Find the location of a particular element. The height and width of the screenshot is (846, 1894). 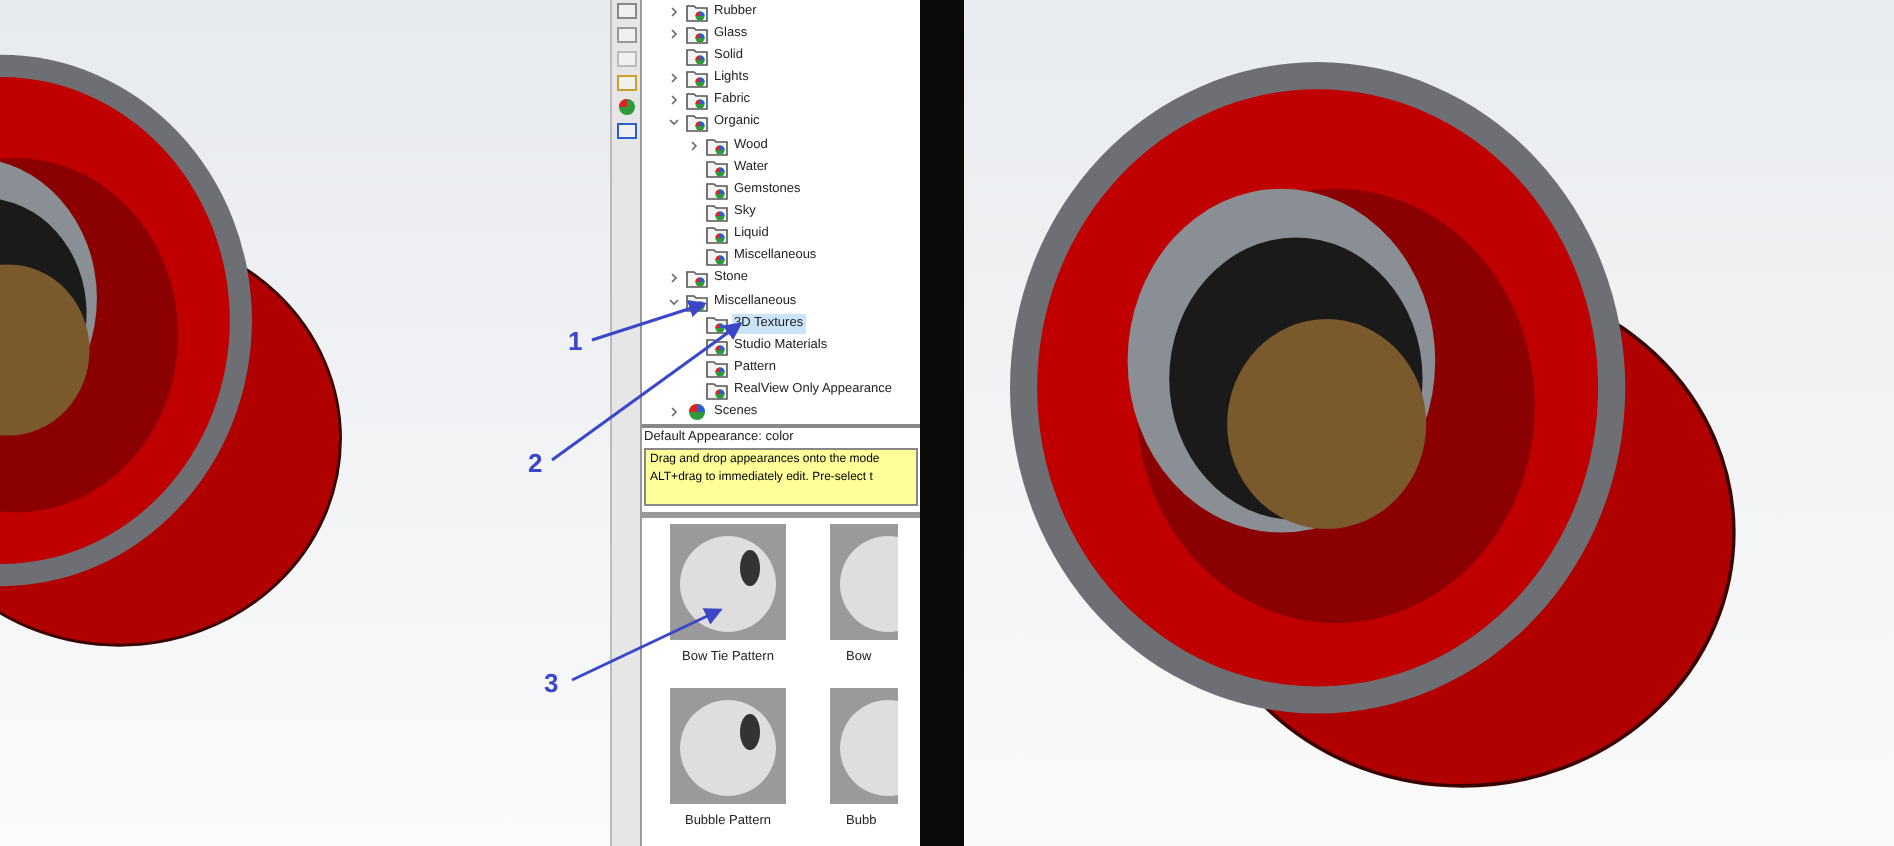

annotation-number: 1 is located at coordinates (575, 342).